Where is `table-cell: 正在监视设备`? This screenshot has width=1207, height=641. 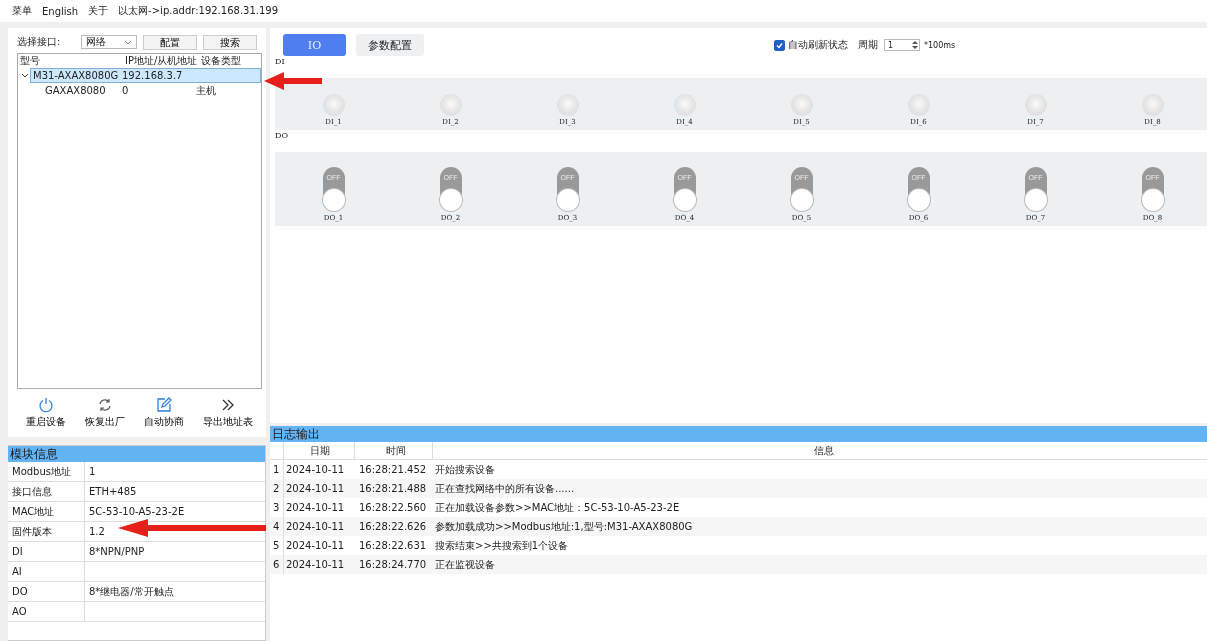
table-cell: 正在监视设备 is located at coordinates (465, 564).